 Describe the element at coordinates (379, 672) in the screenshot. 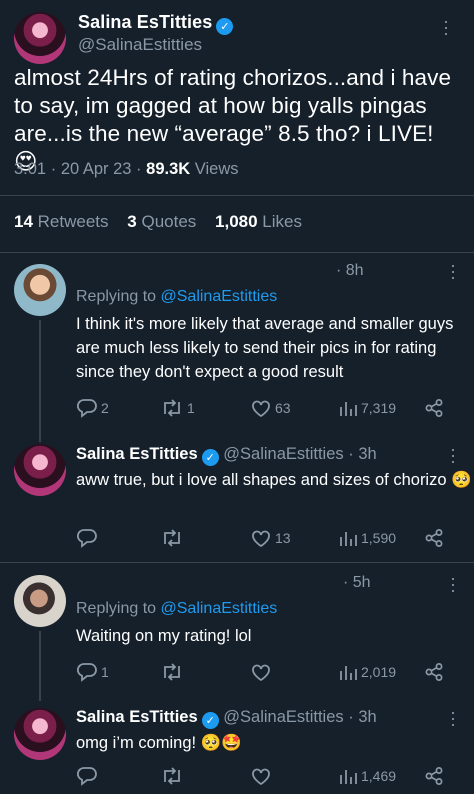

I see `view-count: 2,019` at that location.